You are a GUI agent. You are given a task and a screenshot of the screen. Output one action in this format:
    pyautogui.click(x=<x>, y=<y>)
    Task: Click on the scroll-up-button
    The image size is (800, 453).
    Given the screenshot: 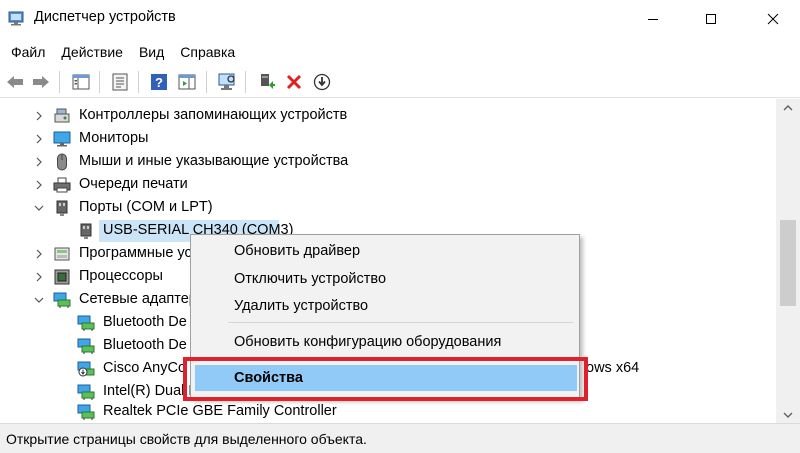 What is the action you would take?
    pyautogui.click(x=788, y=107)
    